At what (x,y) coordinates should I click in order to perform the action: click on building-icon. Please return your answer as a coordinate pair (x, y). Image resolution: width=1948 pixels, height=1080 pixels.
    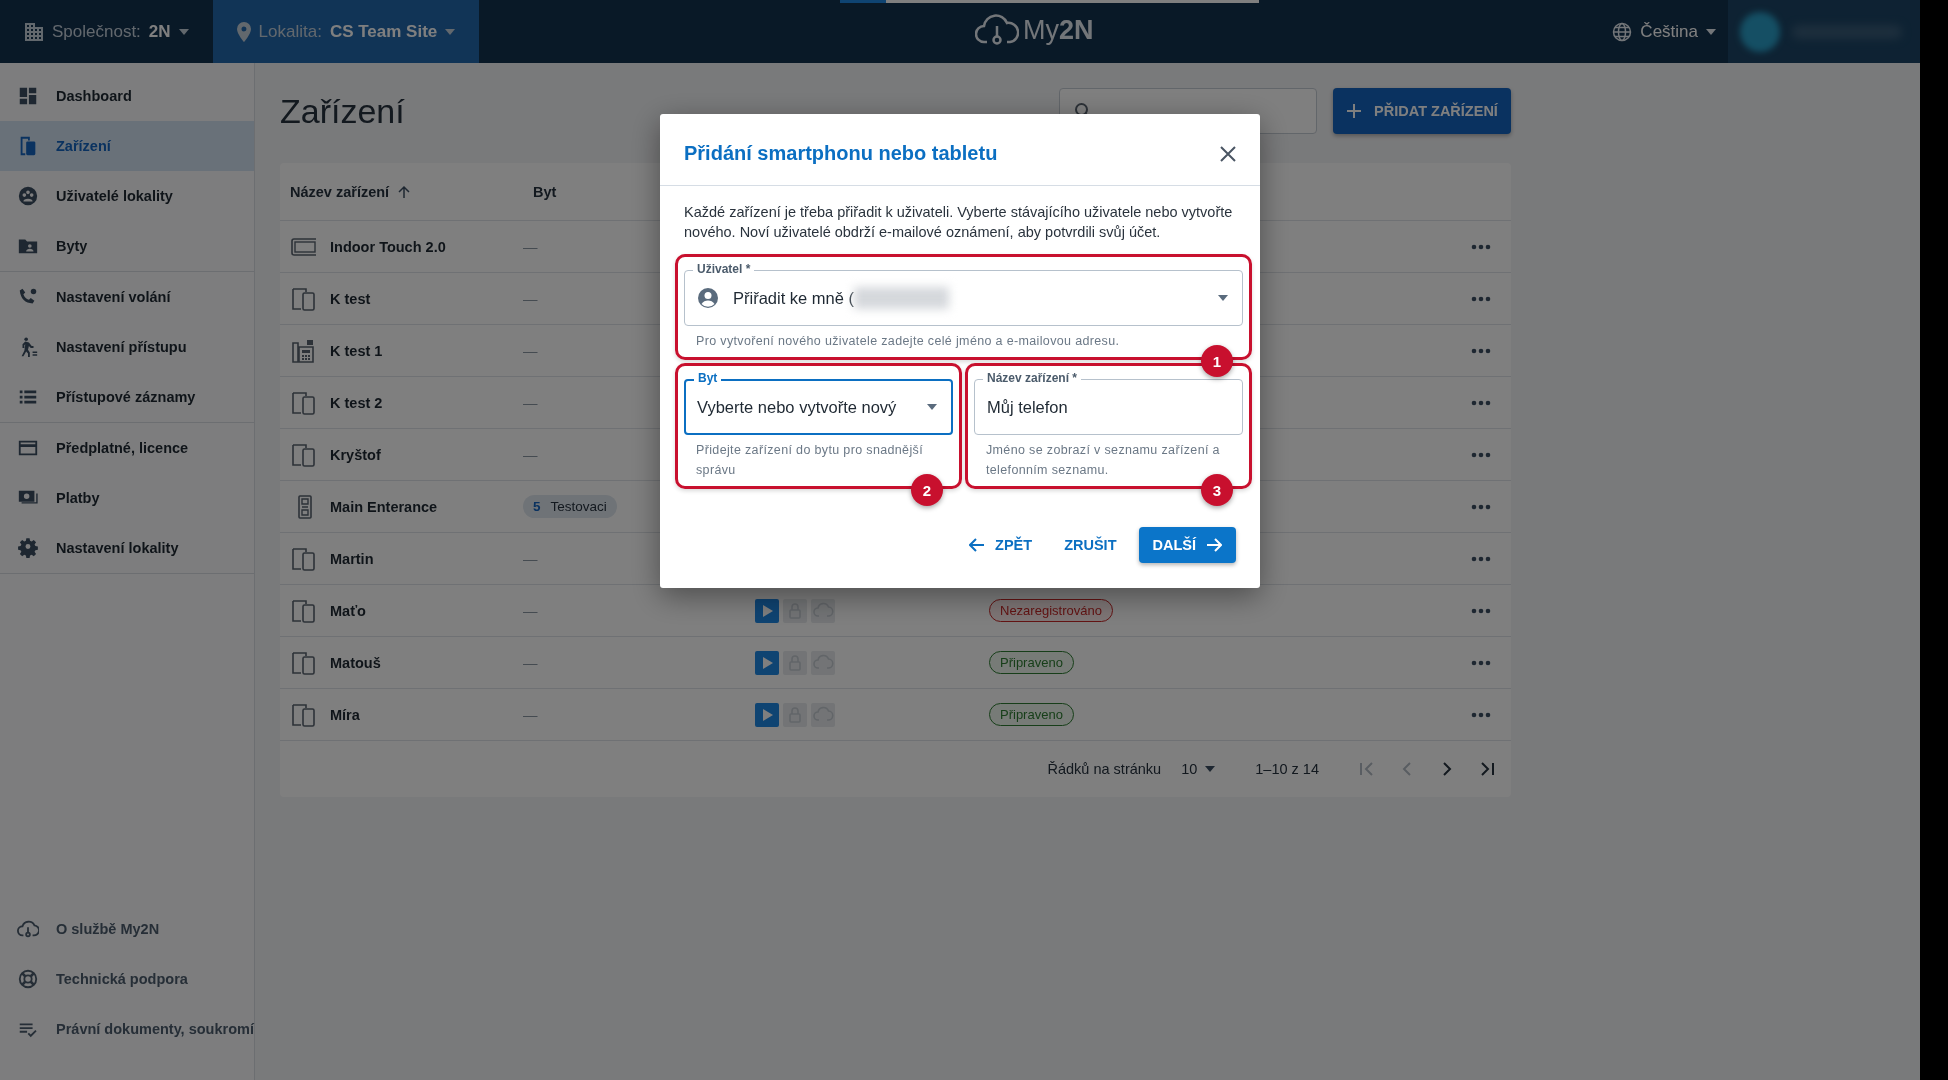
    Looking at the image, I should click on (34, 31).